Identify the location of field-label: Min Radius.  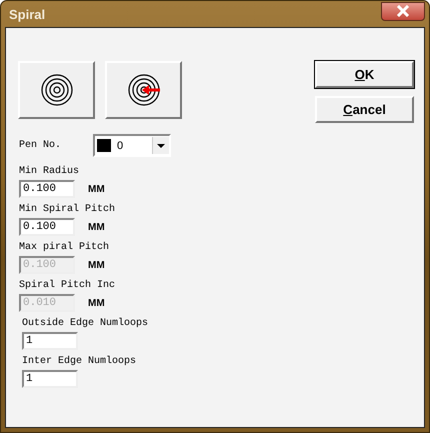
(49, 171).